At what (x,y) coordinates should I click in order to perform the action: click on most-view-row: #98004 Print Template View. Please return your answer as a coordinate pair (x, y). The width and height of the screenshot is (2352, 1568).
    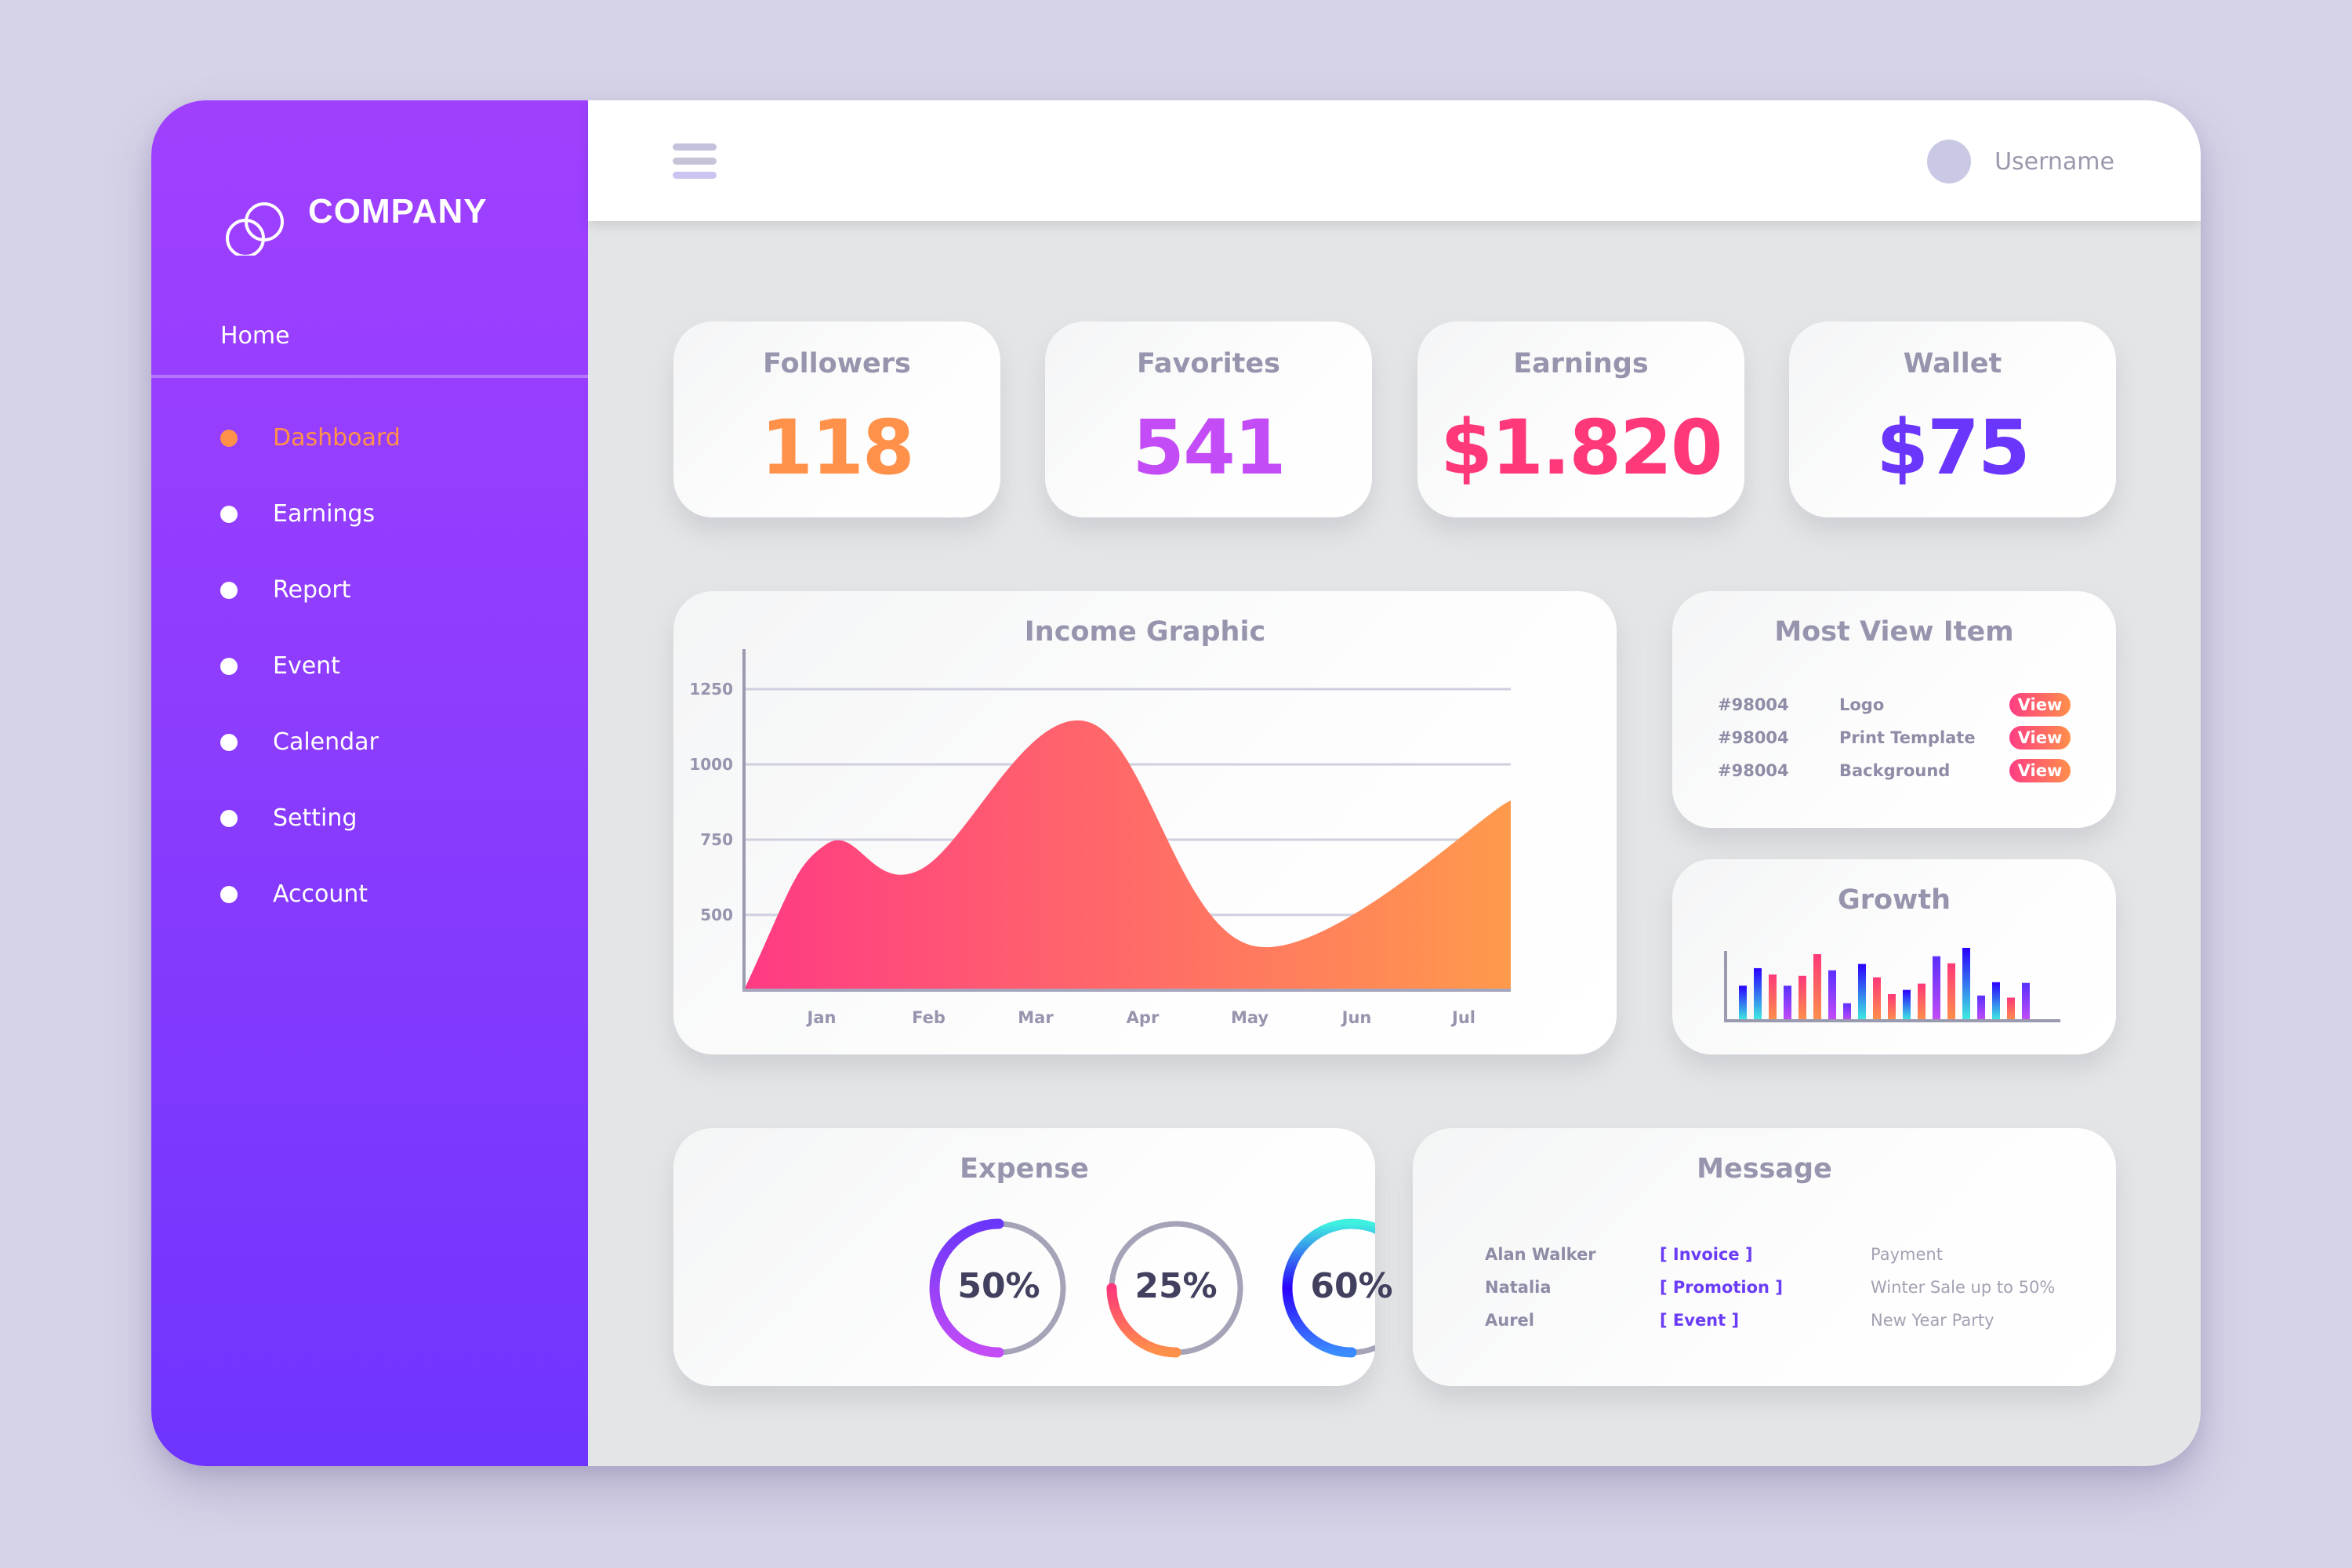
    Looking at the image, I should click on (1894, 738).